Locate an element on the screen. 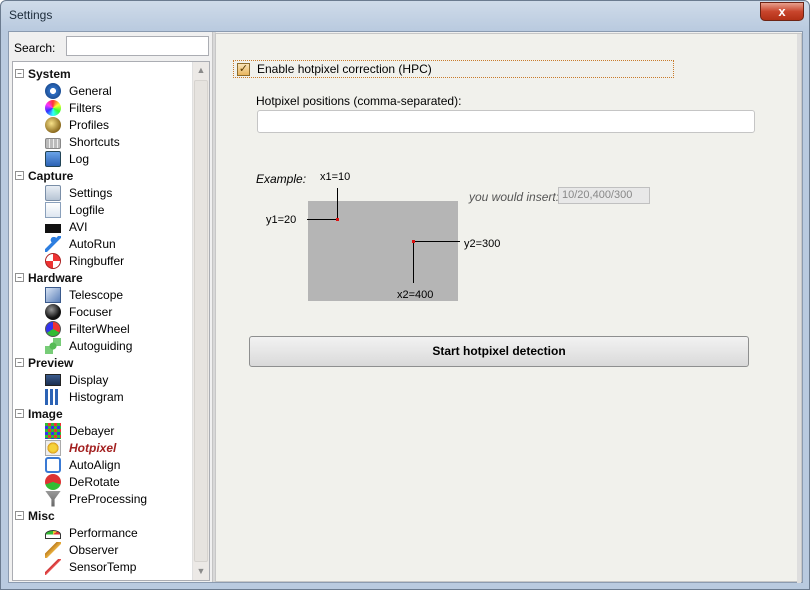  tree-item-label: Performance is located at coordinates (103, 532).